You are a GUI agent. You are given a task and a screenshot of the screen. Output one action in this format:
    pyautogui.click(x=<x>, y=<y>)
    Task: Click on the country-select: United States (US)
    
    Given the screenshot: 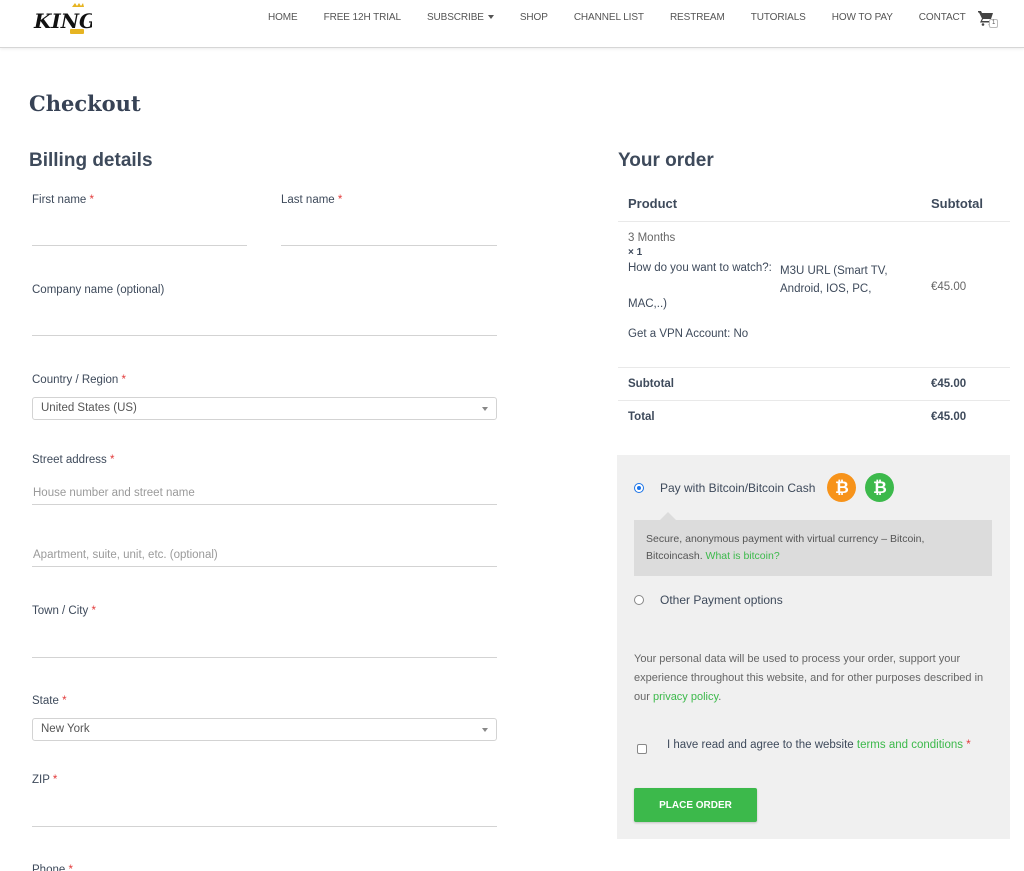 What is the action you would take?
    pyautogui.click(x=264, y=408)
    